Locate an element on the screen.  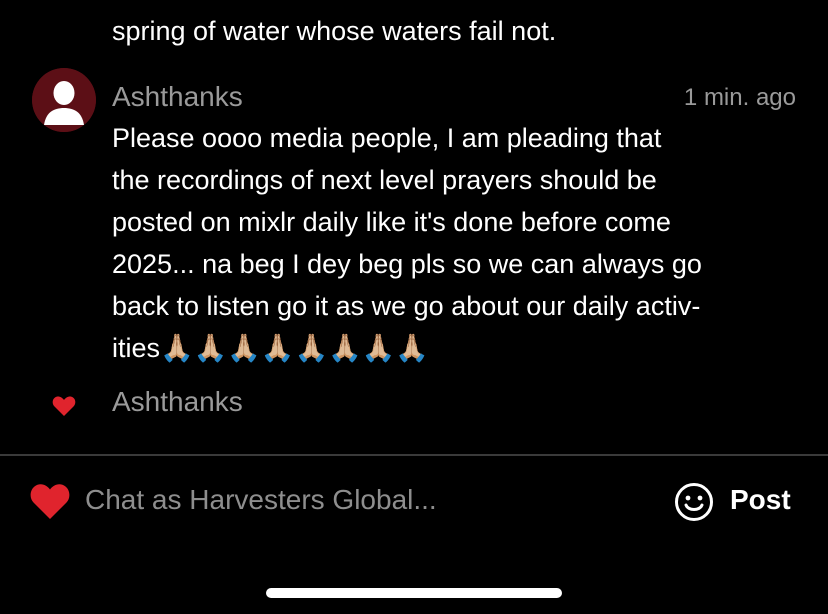
smiley-icon is located at coordinates (694, 502).